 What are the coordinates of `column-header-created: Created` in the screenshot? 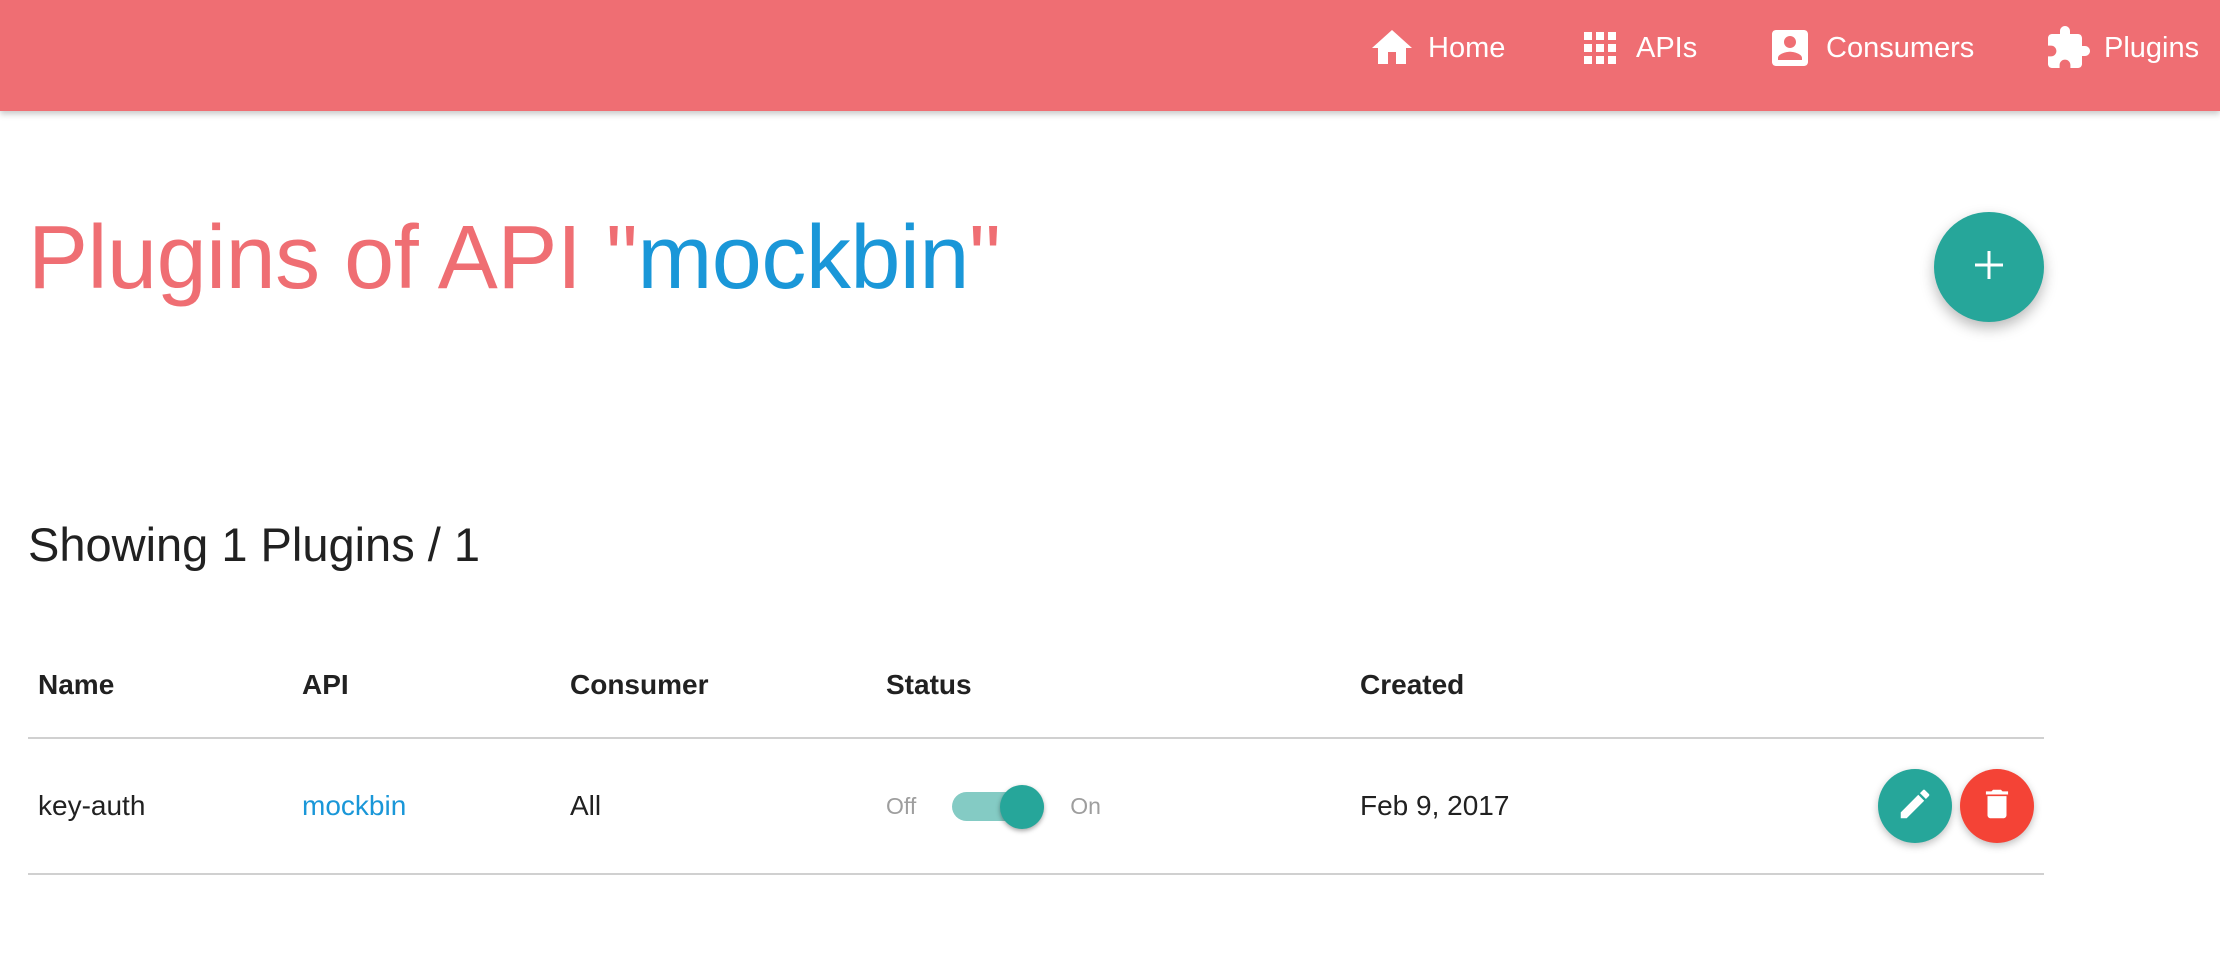 It's located at (1412, 684).